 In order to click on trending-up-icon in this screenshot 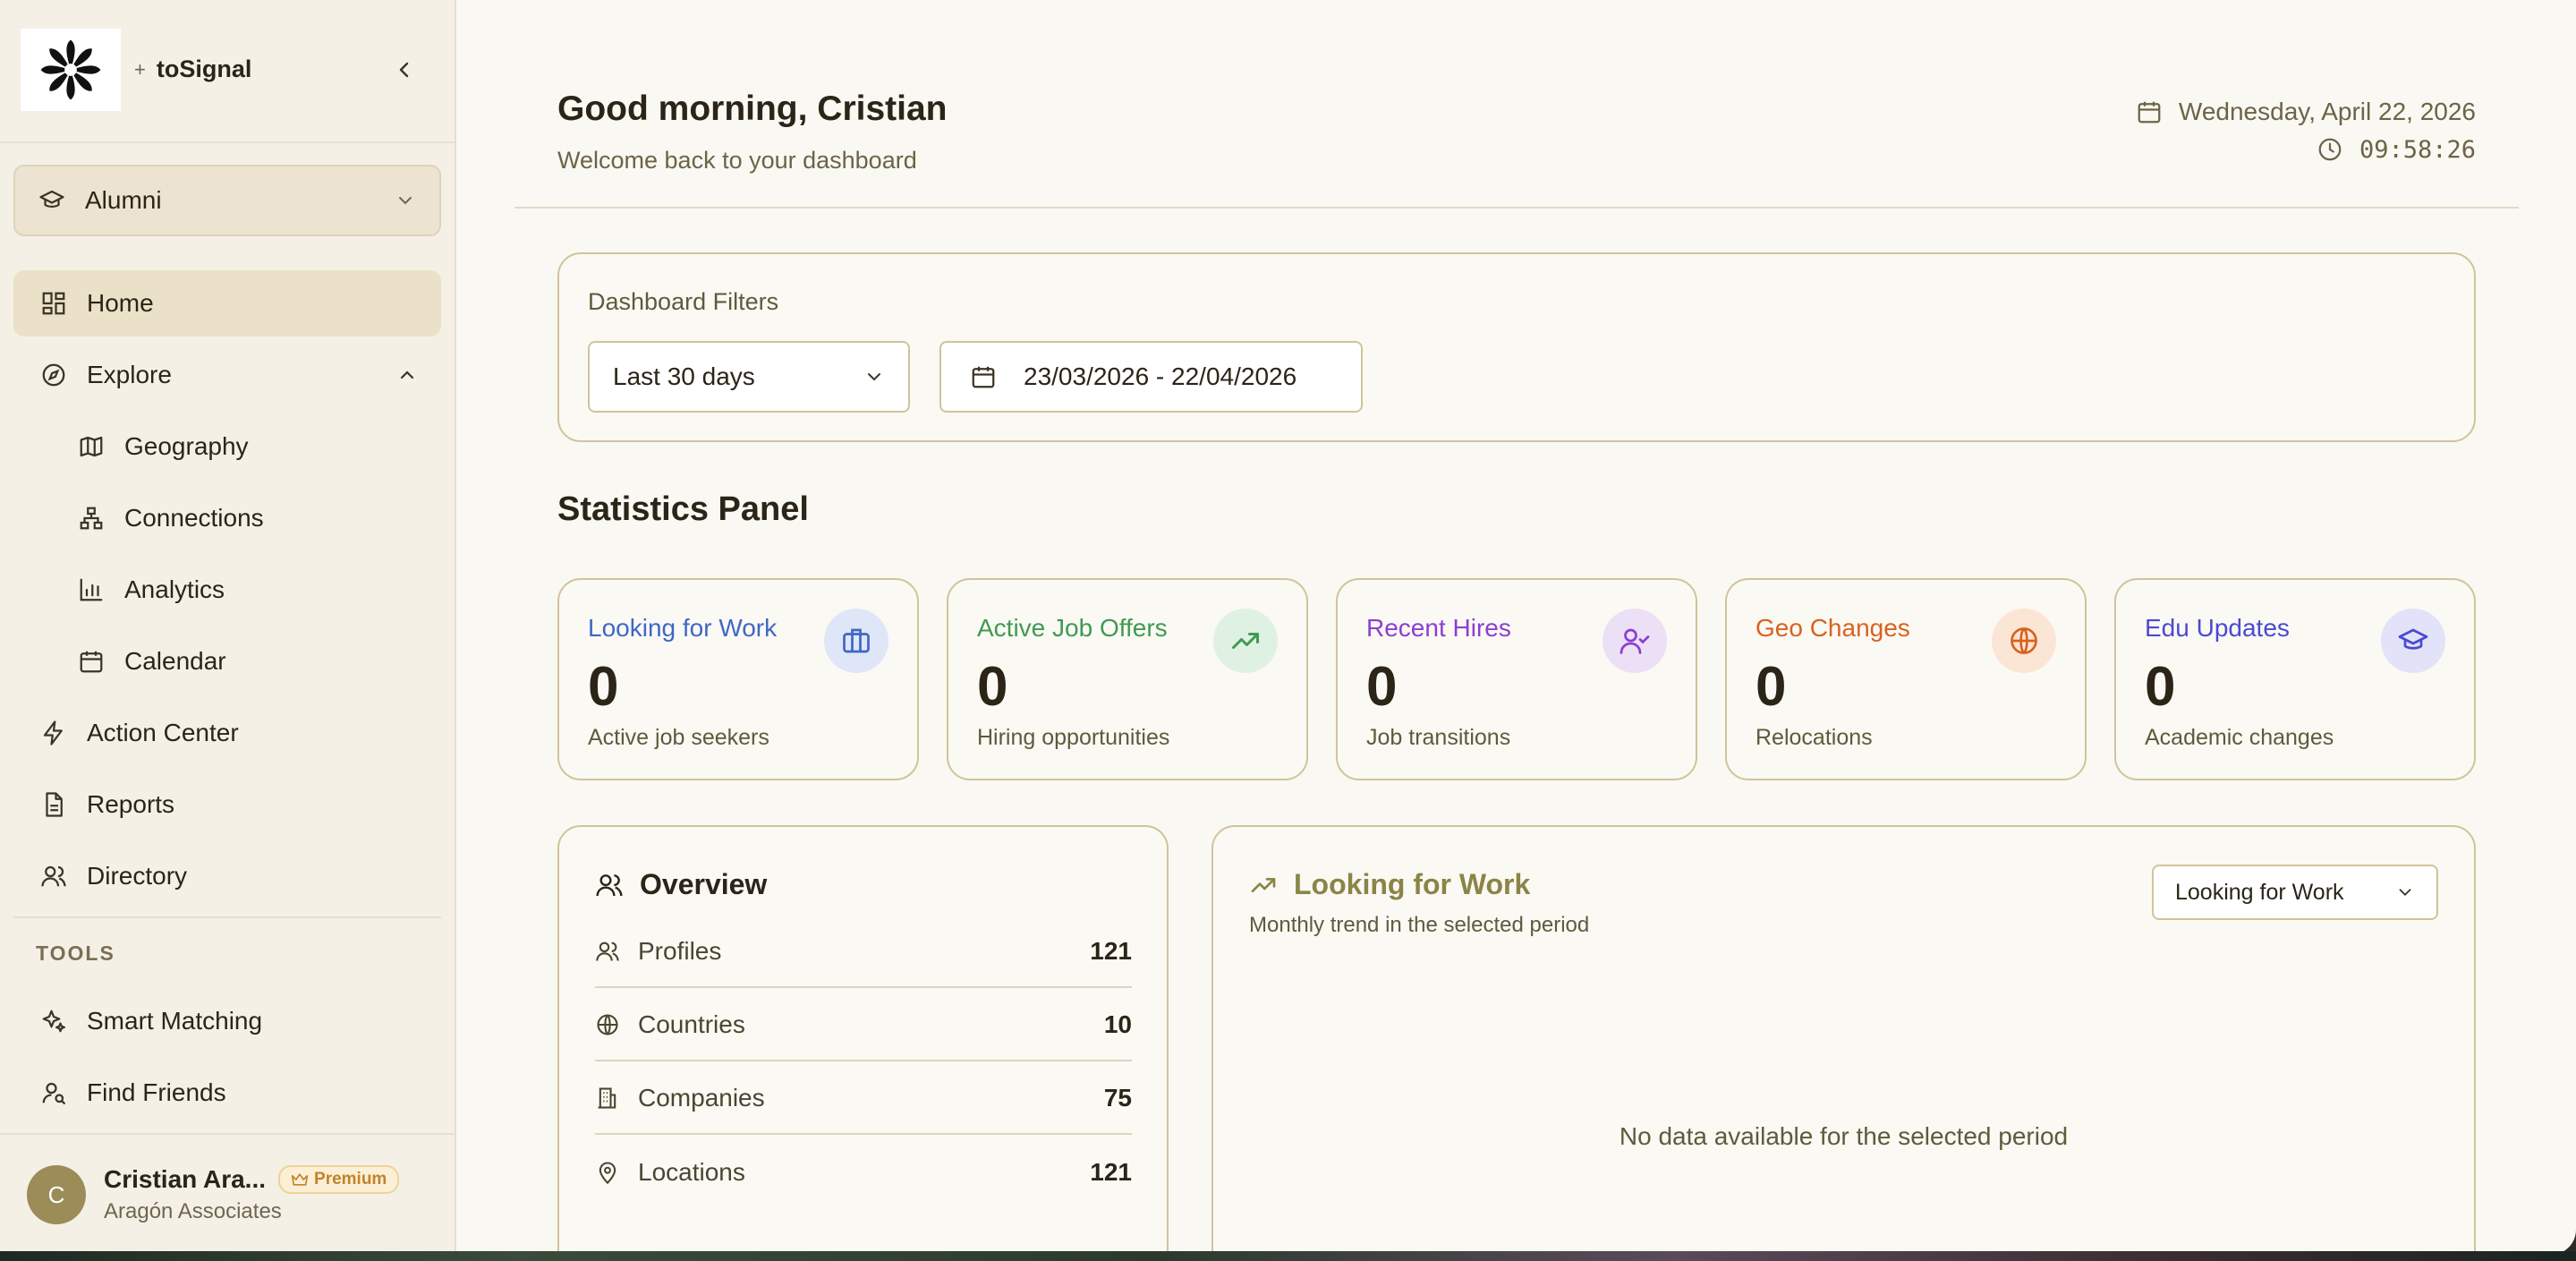, I will do `click(1245, 641)`.